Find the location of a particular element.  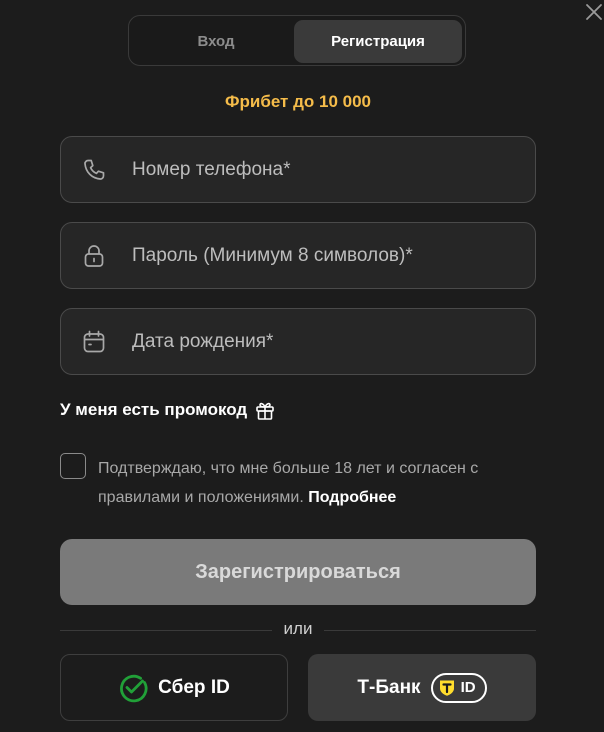

birthdate-field is located at coordinates (298, 341).